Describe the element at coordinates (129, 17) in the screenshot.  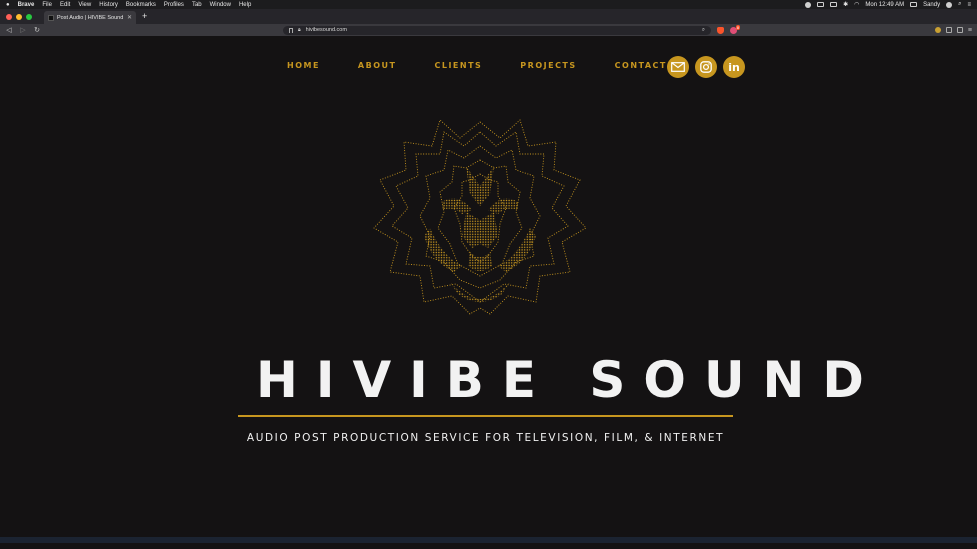
I see `close-tab-icon: ✕` at that location.